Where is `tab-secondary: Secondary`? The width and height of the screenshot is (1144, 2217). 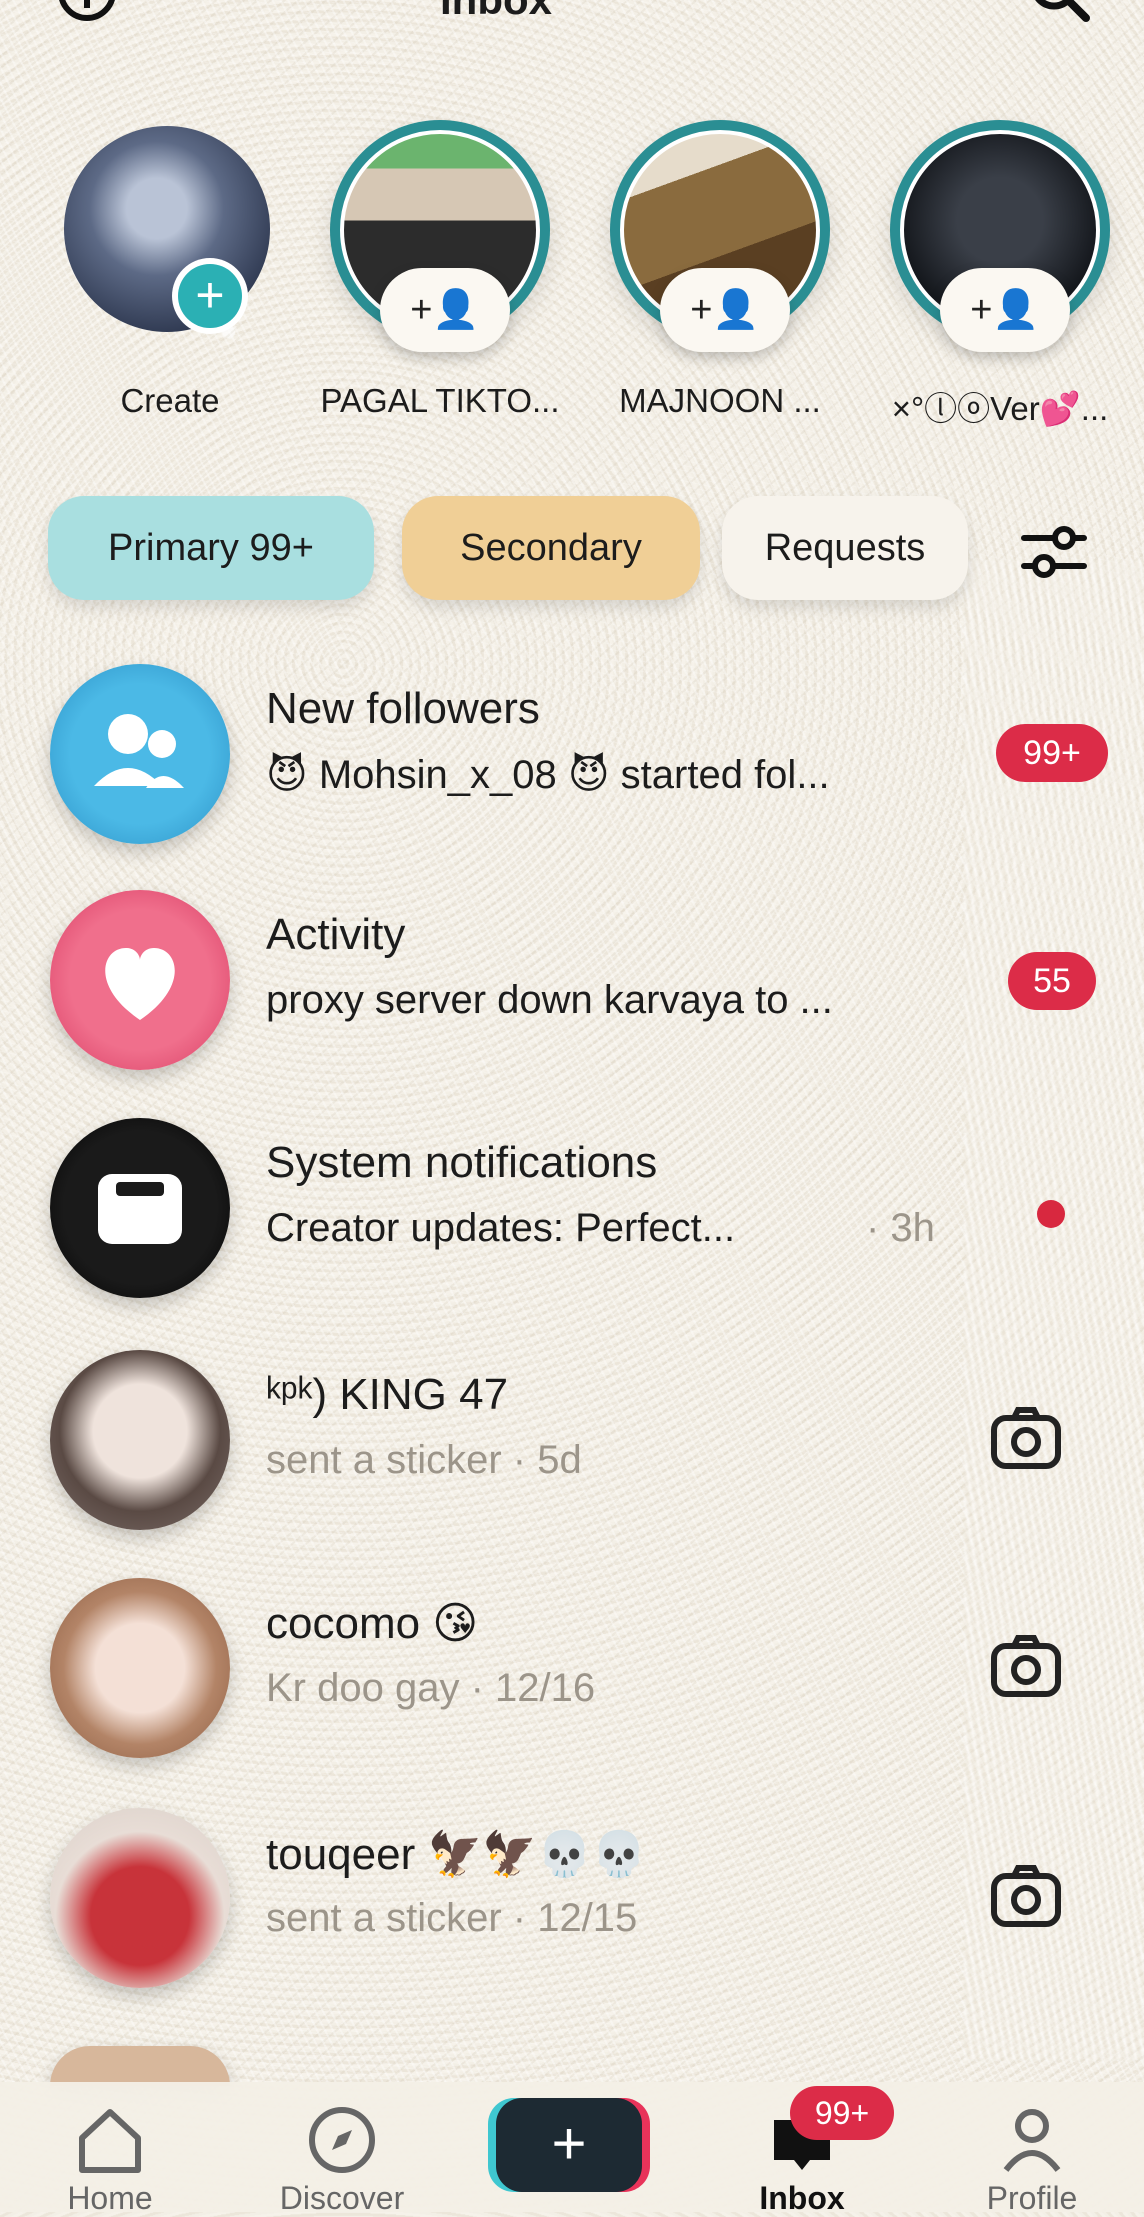 tab-secondary: Secondary is located at coordinates (551, 548).